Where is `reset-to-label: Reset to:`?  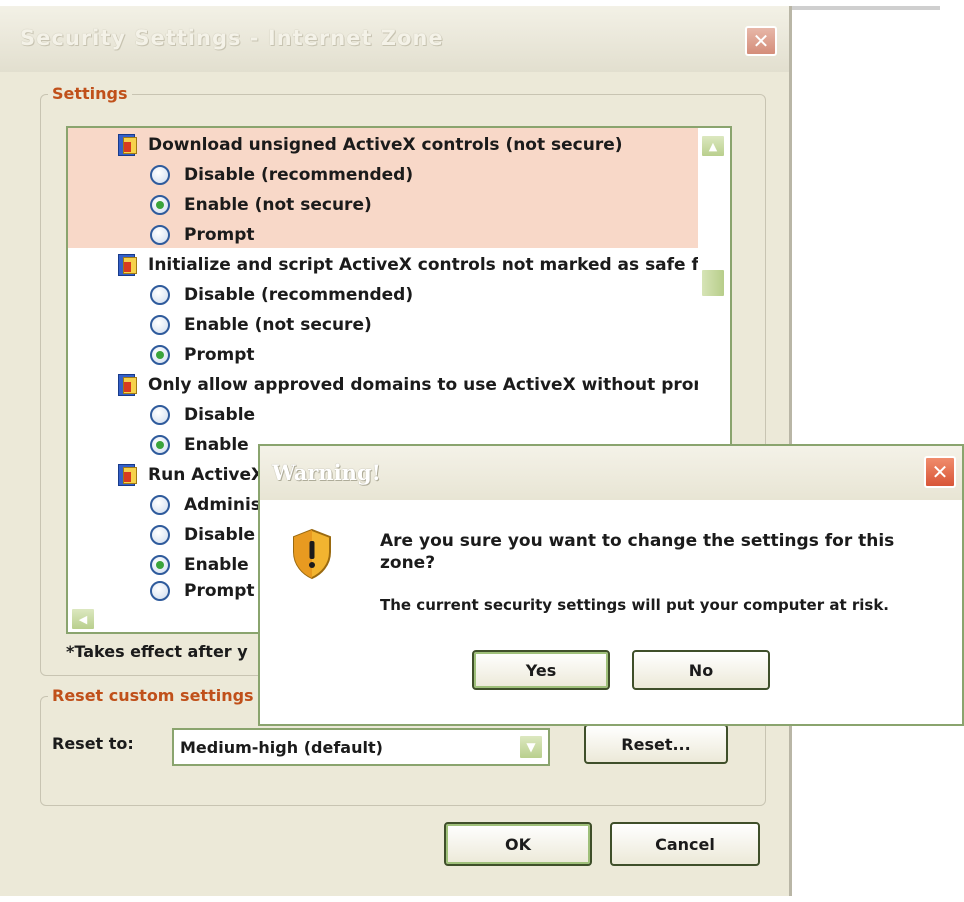 reset-to-label: Reset to: is located at coordinates (93, 743).